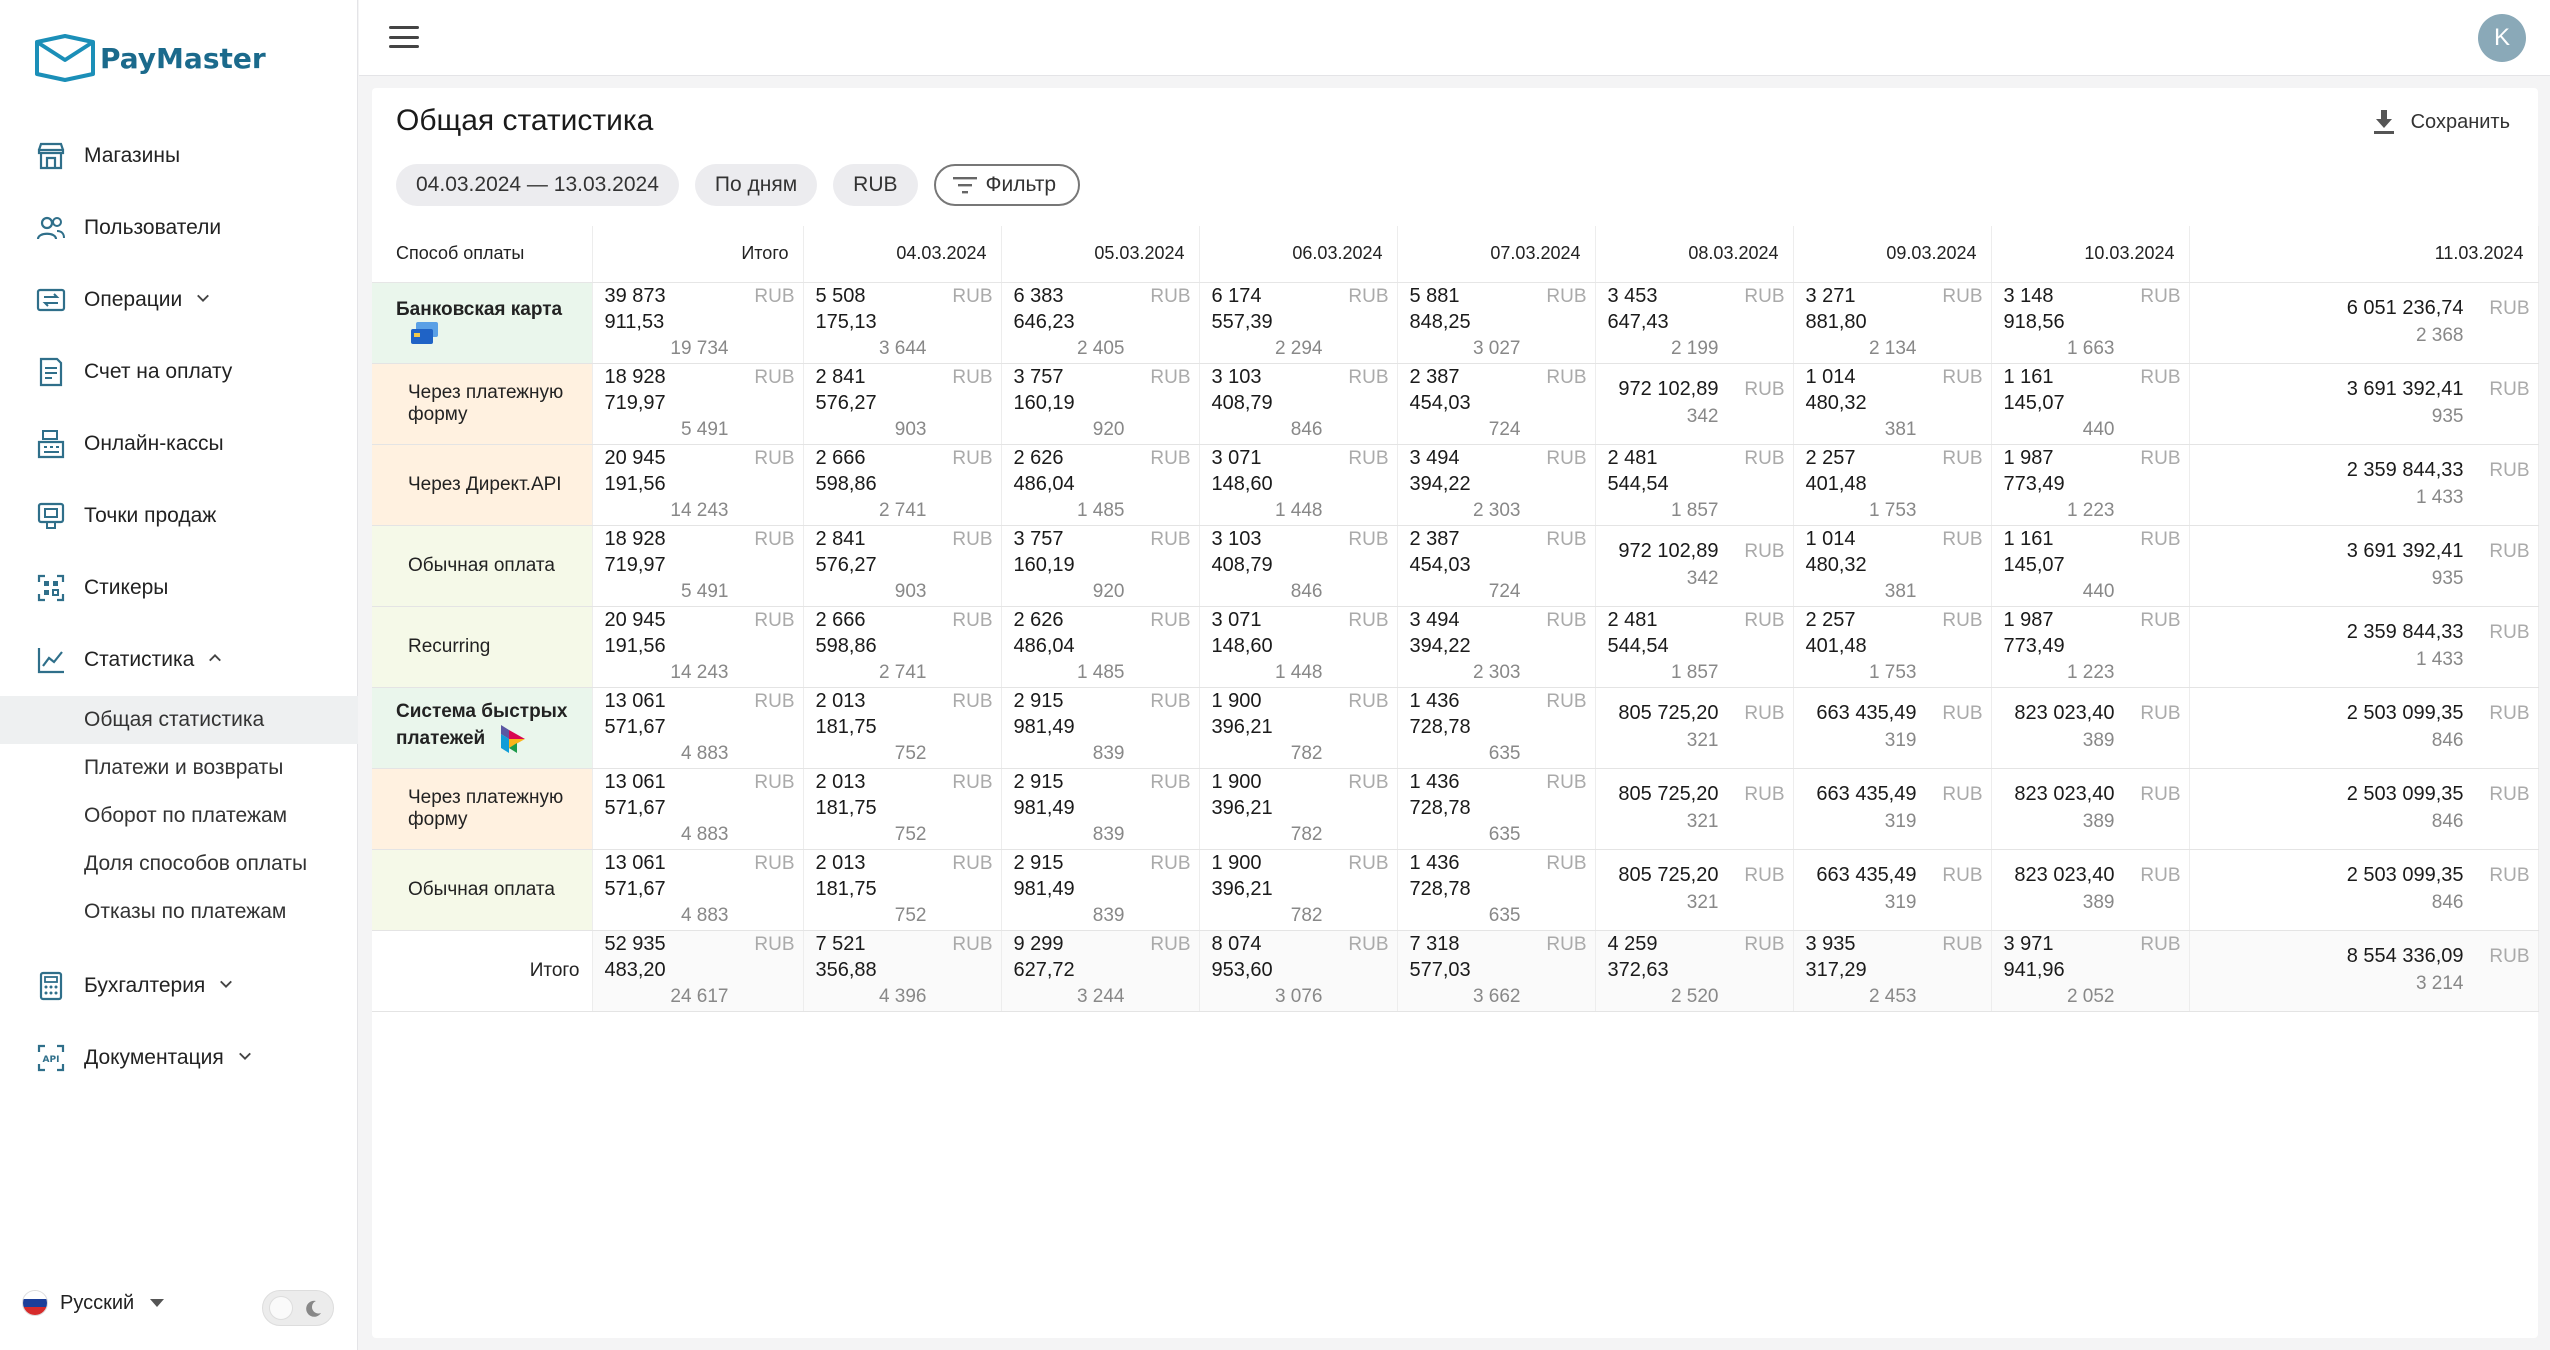 This screenshot has width=2550, height=1350. What do you see at coordinates (1044, 551) in the screenshot?
I see `amount-value: 3 757 160,19` at bounding box center [1044, 551].